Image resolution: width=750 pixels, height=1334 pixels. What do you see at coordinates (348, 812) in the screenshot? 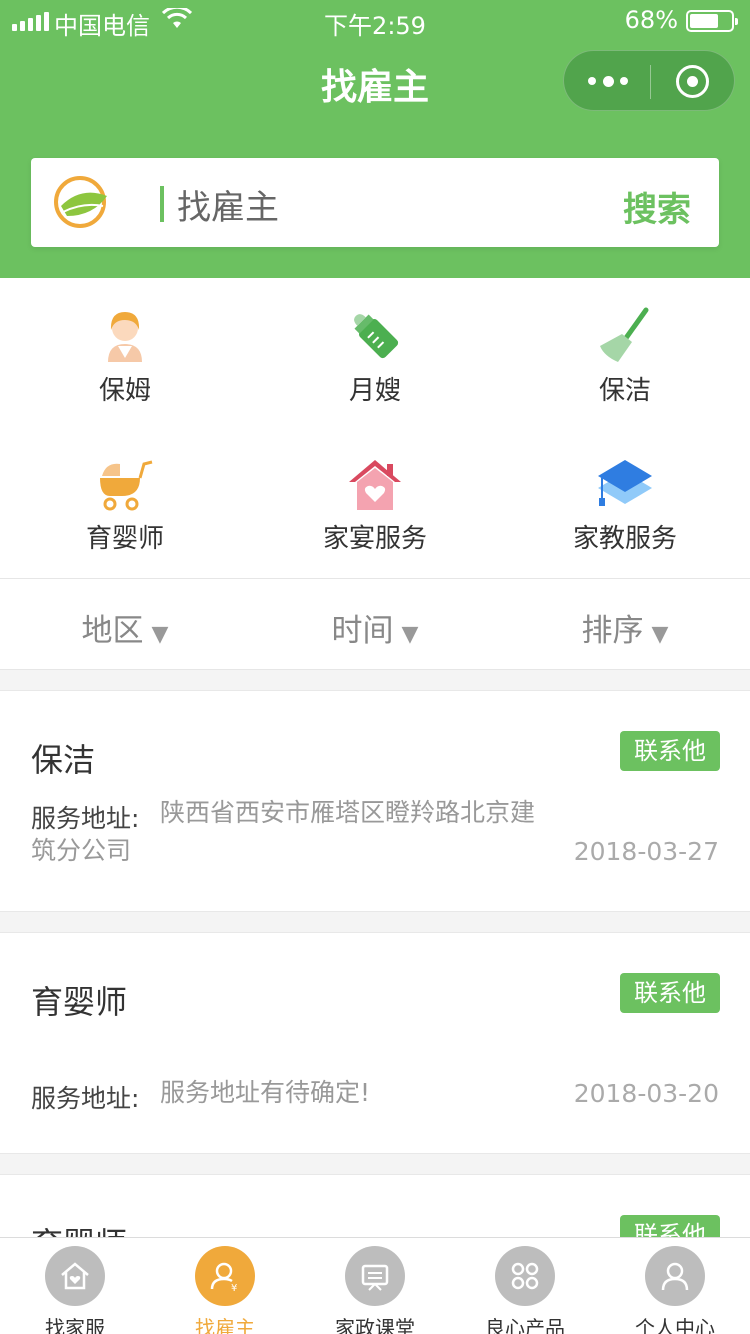
I see `address-value: 陕西省西安市雁塔区瞪羚路北京建` at bounding box center [348, 812].